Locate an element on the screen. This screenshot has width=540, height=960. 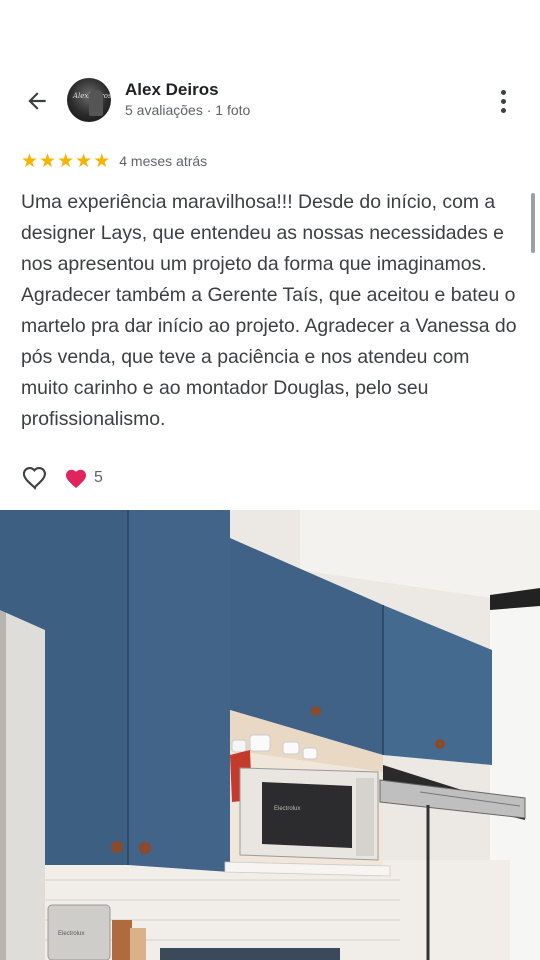
heart-outline-icon is located at coordinates (34, 478).